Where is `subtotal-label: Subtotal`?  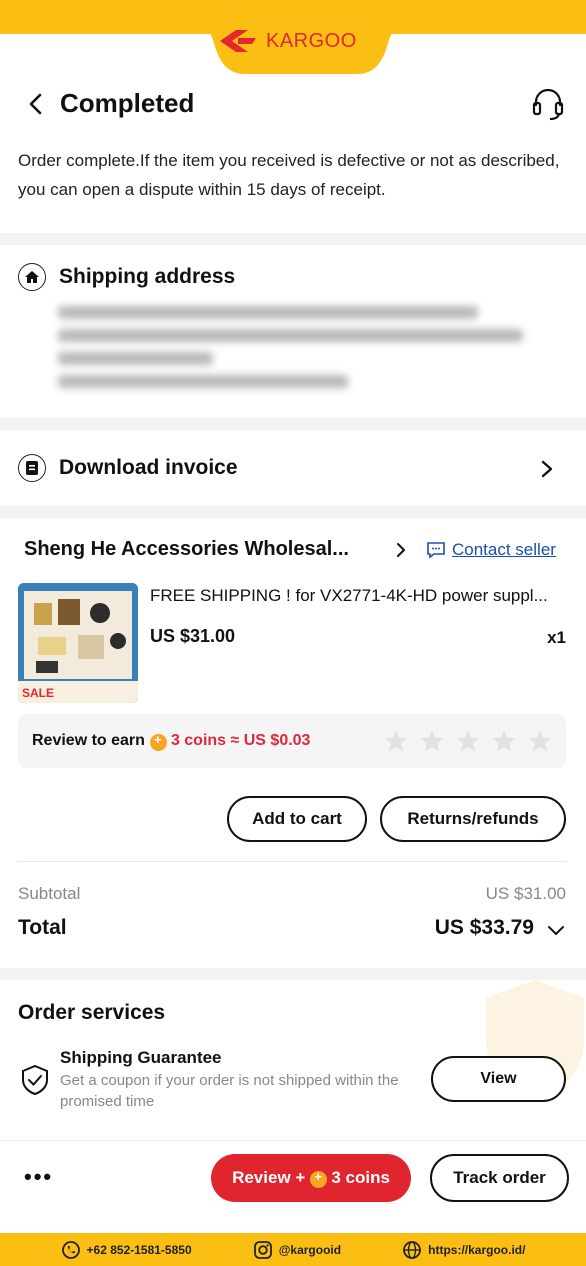 subtotal-label: Subtotal is located at coordinates (49, 893).